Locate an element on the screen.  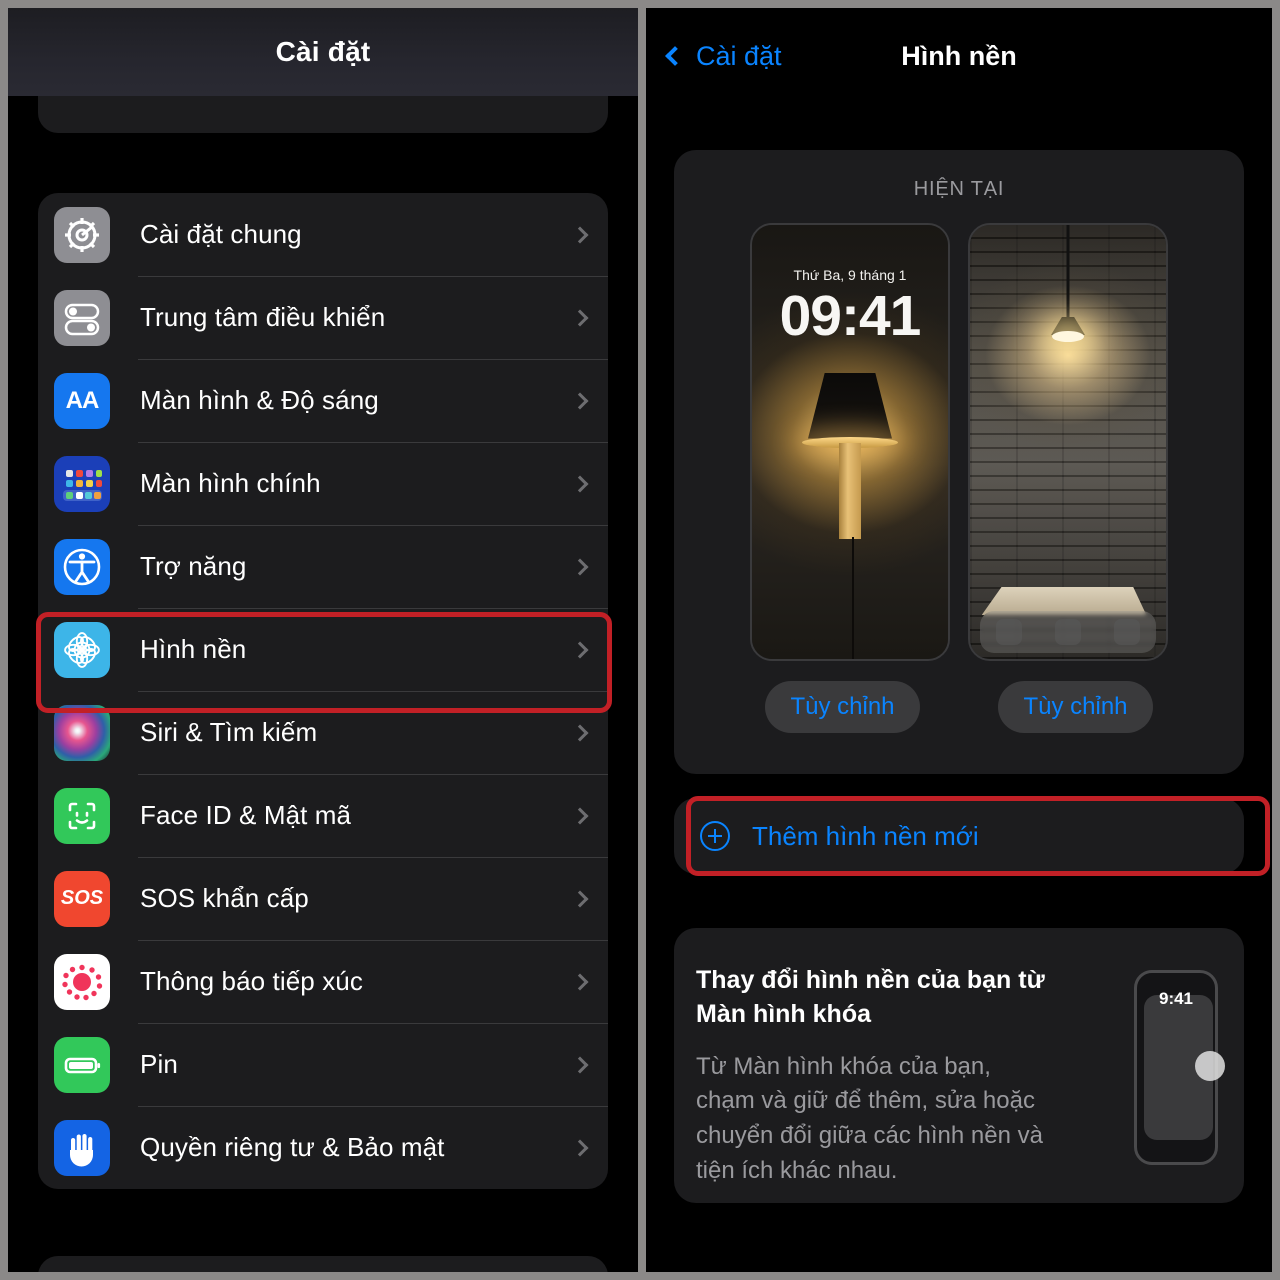
highlight-box-wallpaper-row is located at coordinates (324, 662).